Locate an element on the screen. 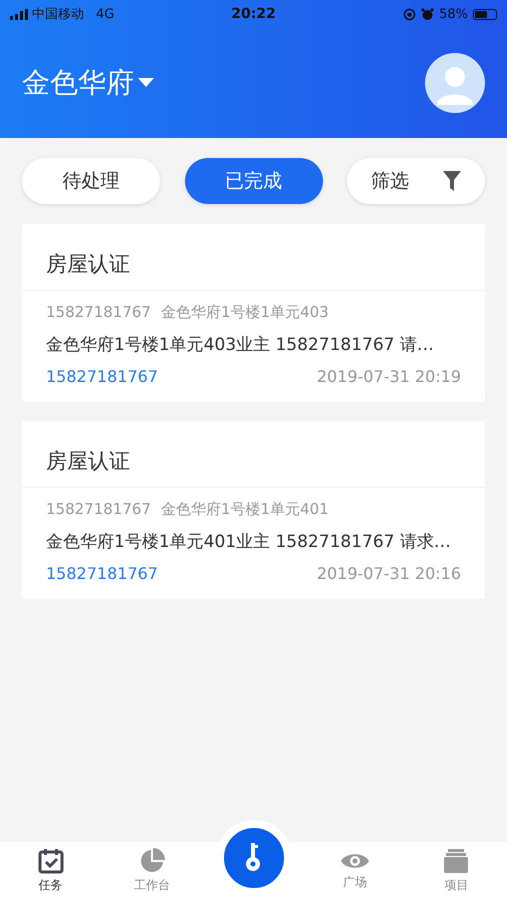 The image size is (507, 900). nav-tab: 项目 is located at coordinates (456, 871).